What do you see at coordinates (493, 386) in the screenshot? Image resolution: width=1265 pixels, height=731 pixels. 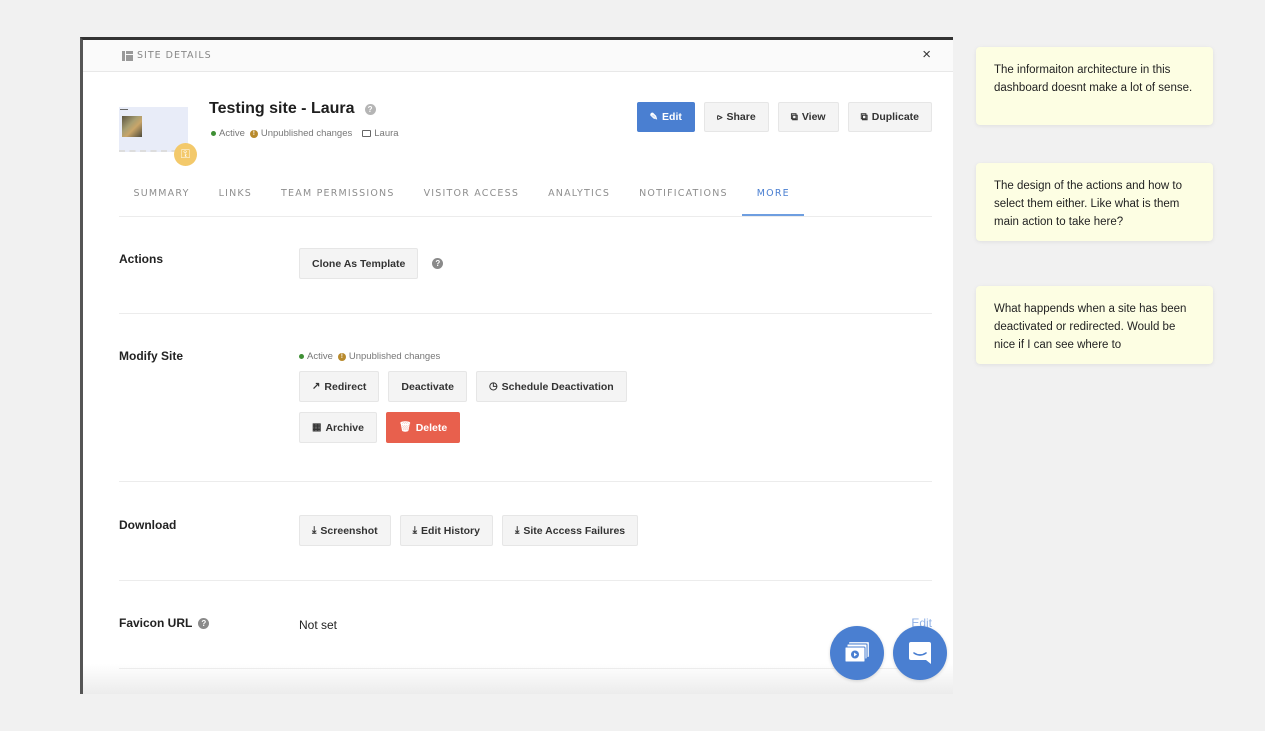 I see `clock-icon: ◷` at bounding box center [493, 386].